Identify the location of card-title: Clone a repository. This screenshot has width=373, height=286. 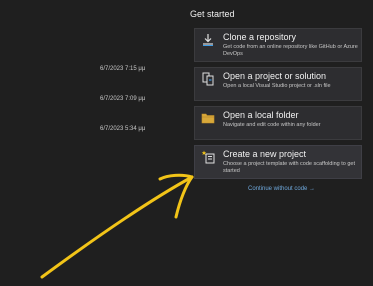
(260, 37).